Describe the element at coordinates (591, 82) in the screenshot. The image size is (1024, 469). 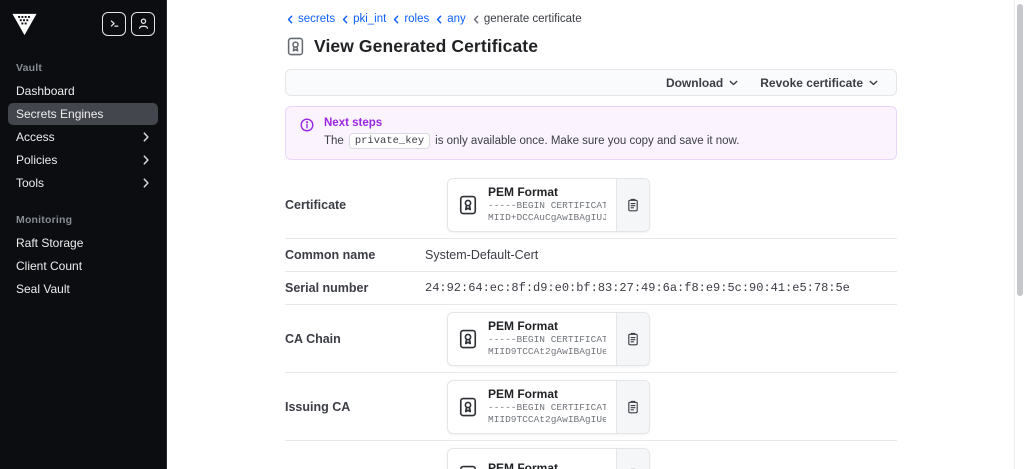
I see `toolbar: Download Revoke certificate` at that location.